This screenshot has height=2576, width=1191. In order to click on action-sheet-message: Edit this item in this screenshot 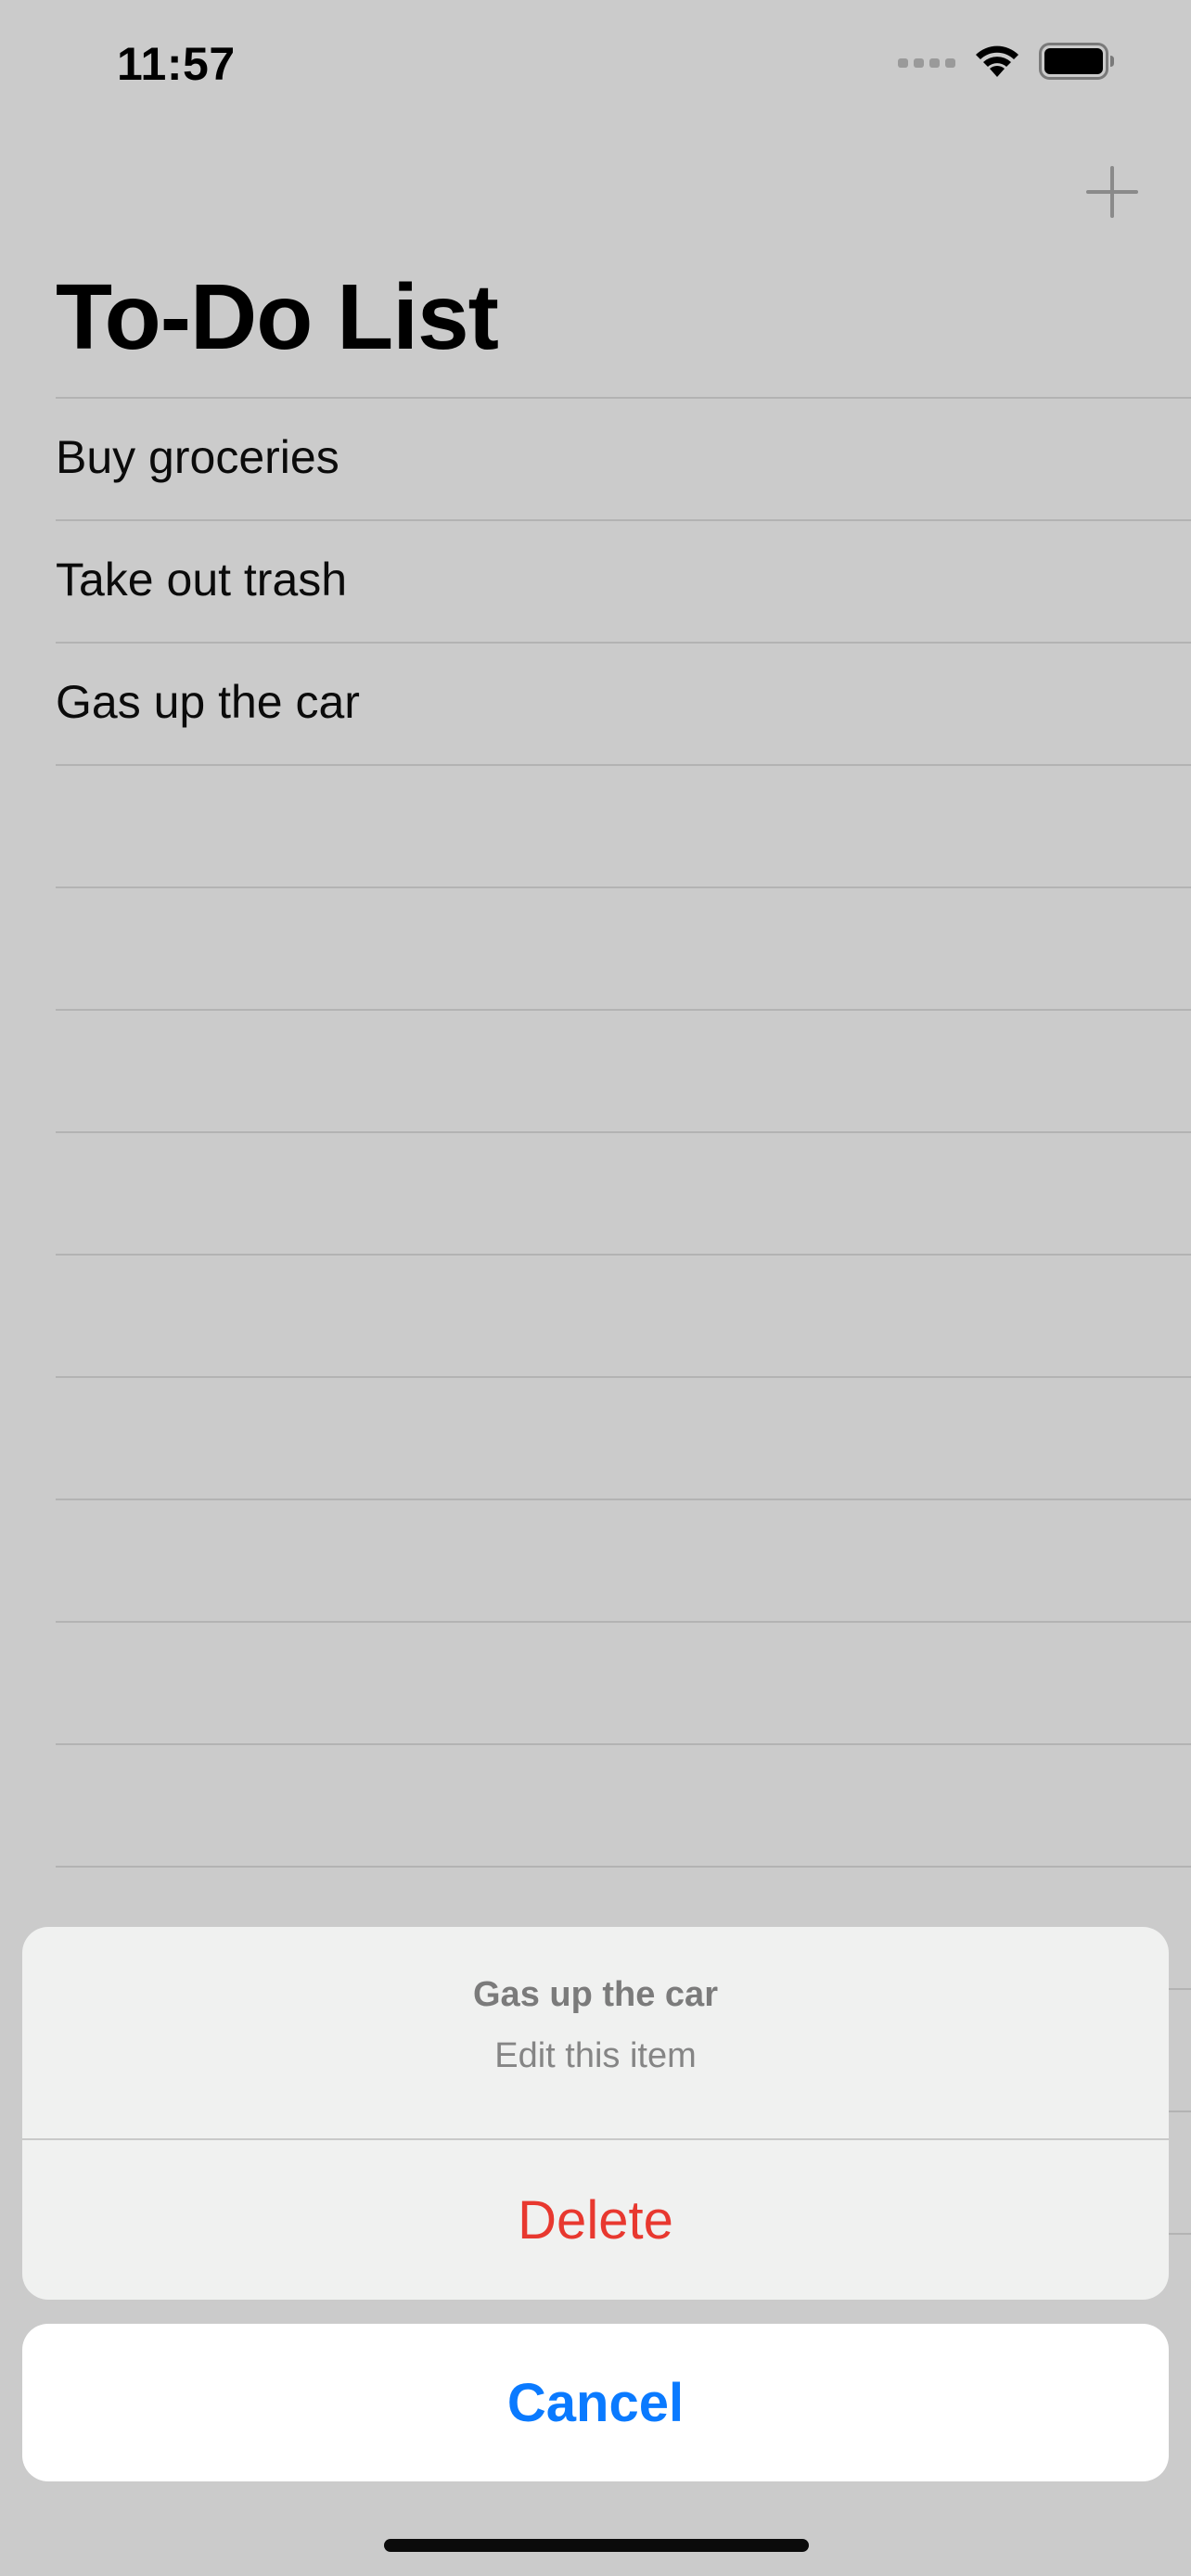, I will do `click(595, 2056)`.